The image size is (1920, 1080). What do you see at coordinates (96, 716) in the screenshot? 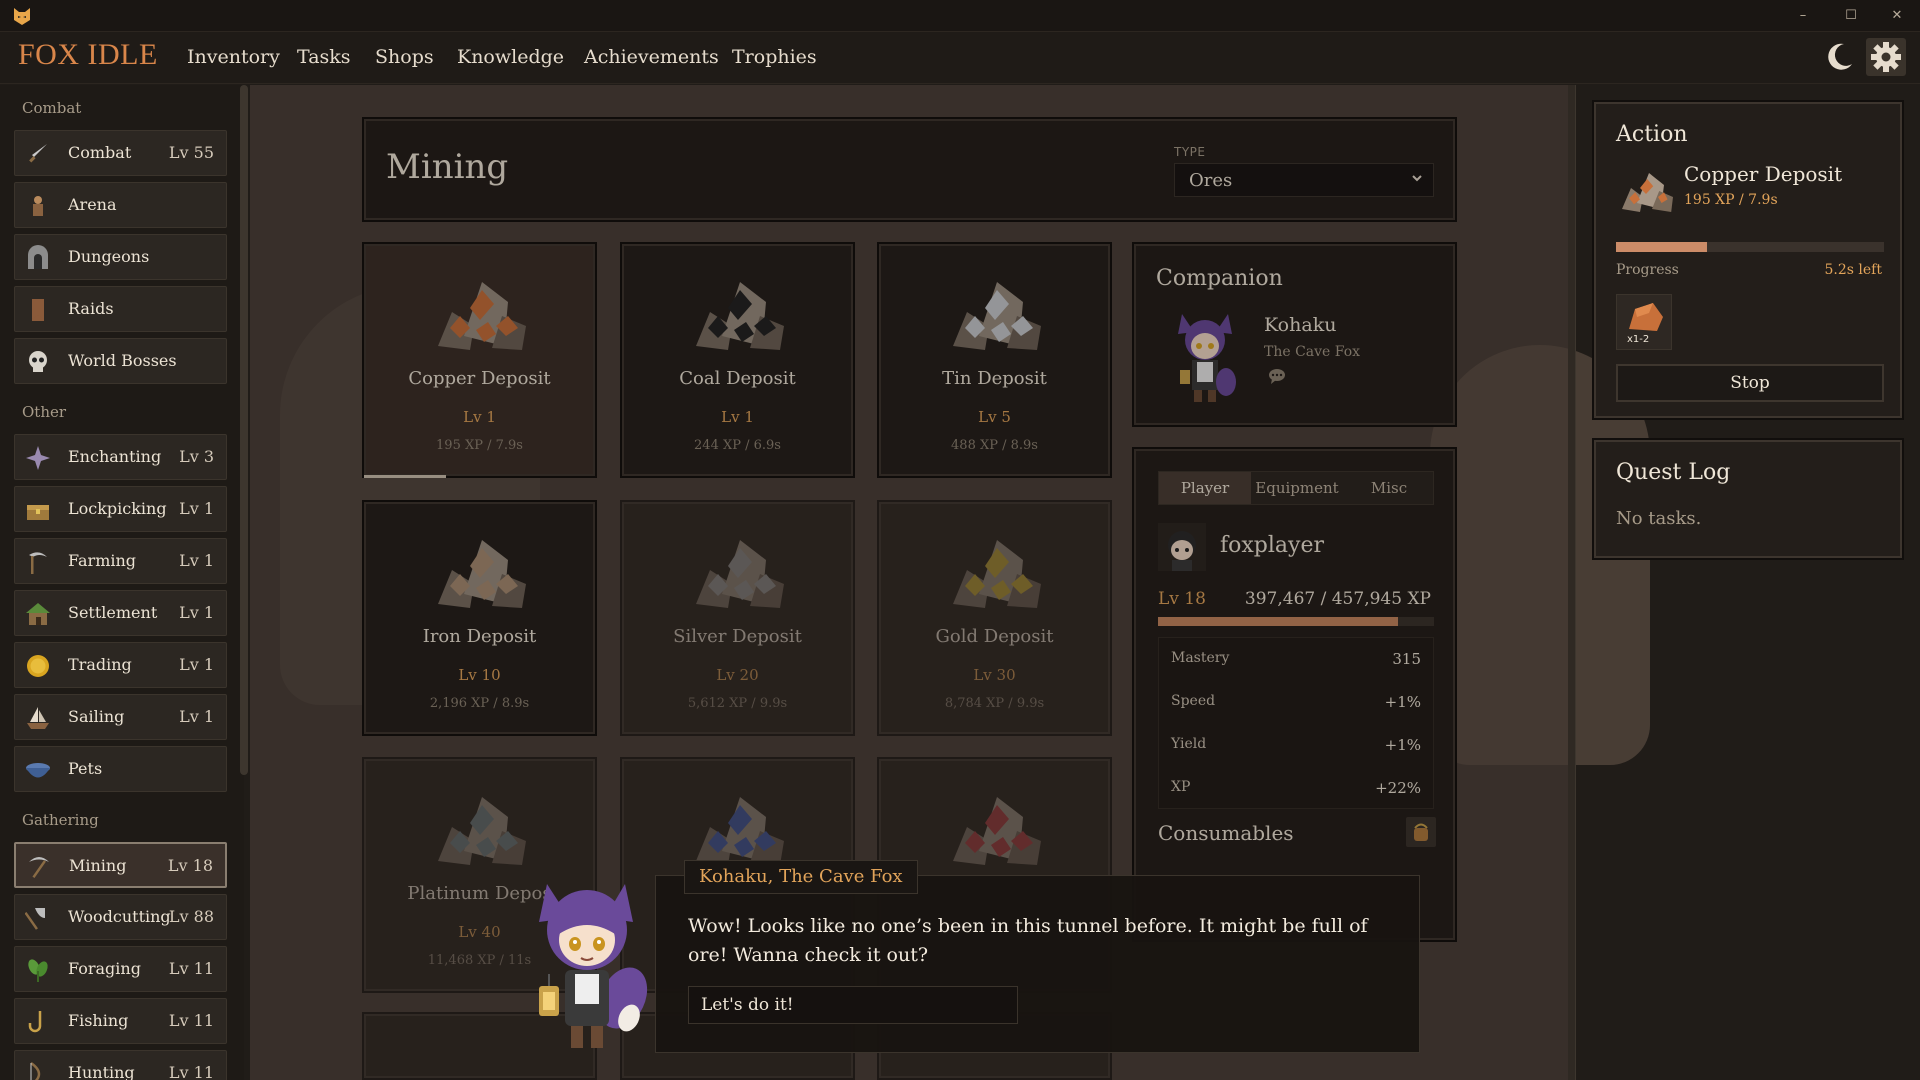
I see `sidebar-item-label: Sailing` at bounding box center [96, 716].